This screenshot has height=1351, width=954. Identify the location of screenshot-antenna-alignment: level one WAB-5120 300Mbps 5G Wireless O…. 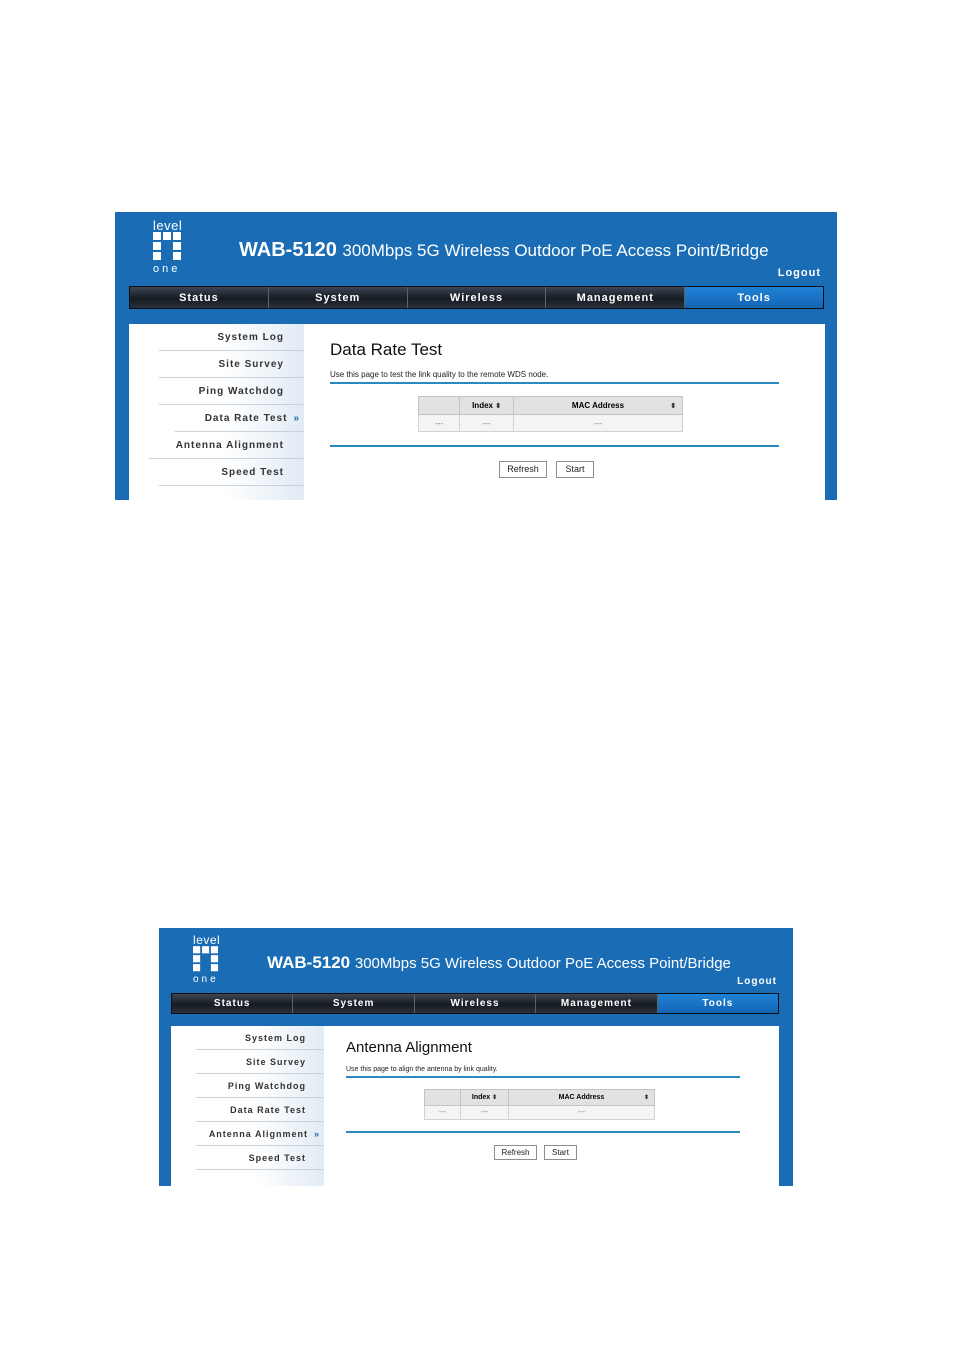
(476, 1057).